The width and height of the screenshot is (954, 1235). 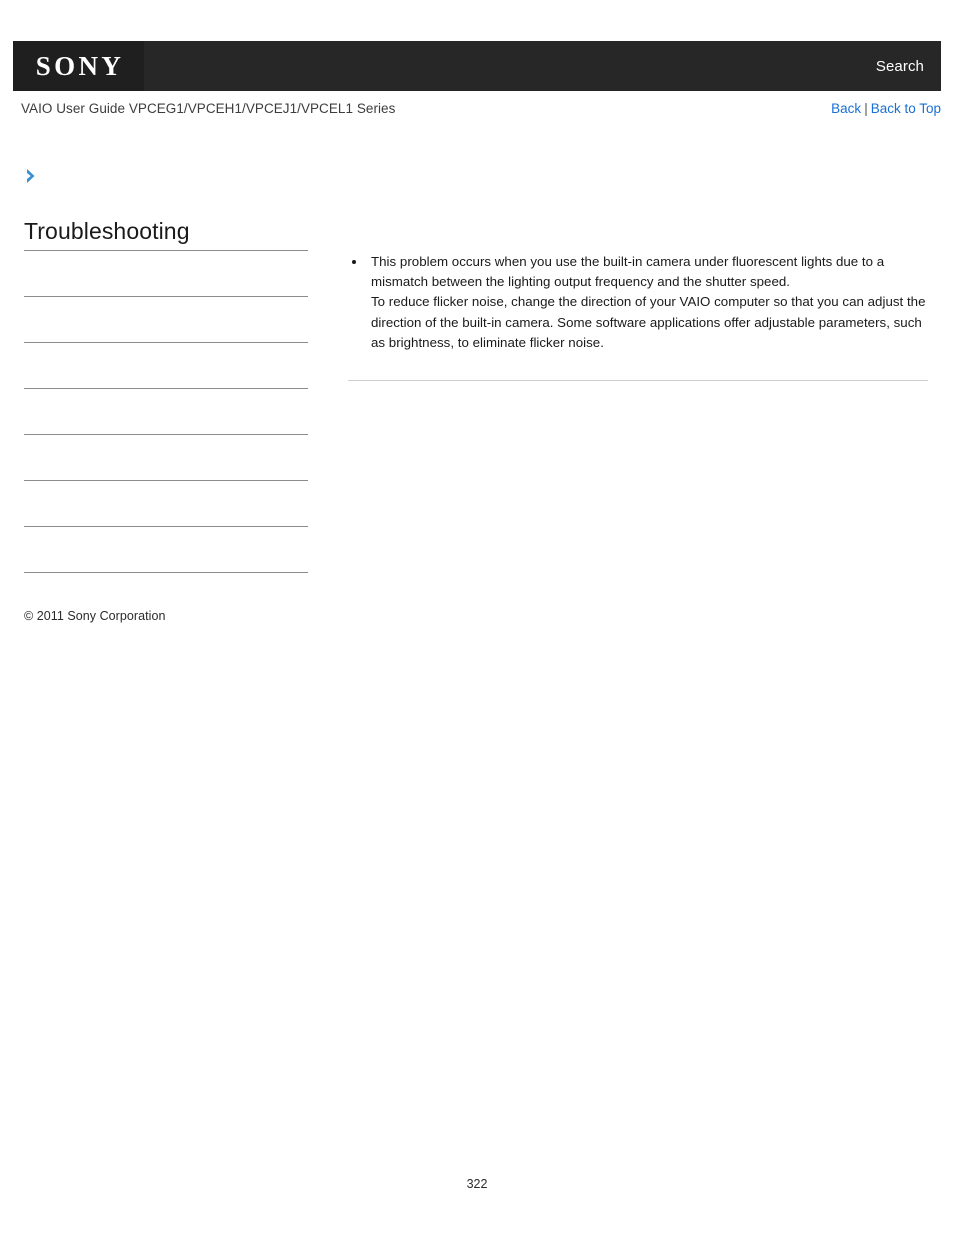 What do you see at coordinates (107, 231) in the screenshot?
I see `page-title: Troubleshooting` at bounding box center [107, 231].